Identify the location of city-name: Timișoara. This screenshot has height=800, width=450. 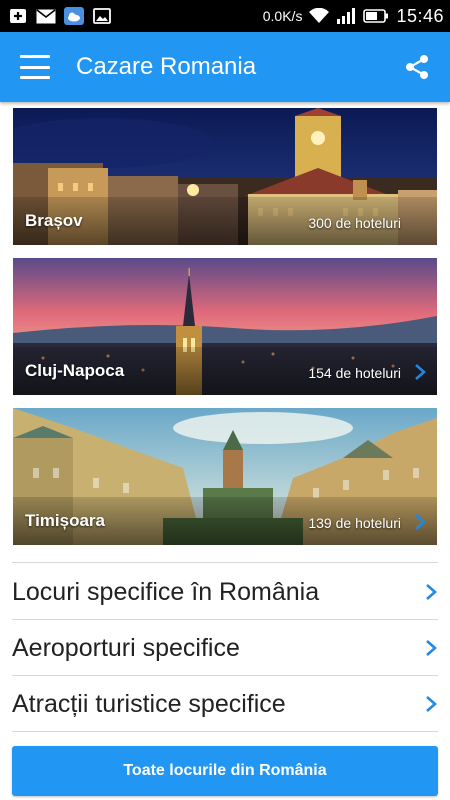
(65, 520).